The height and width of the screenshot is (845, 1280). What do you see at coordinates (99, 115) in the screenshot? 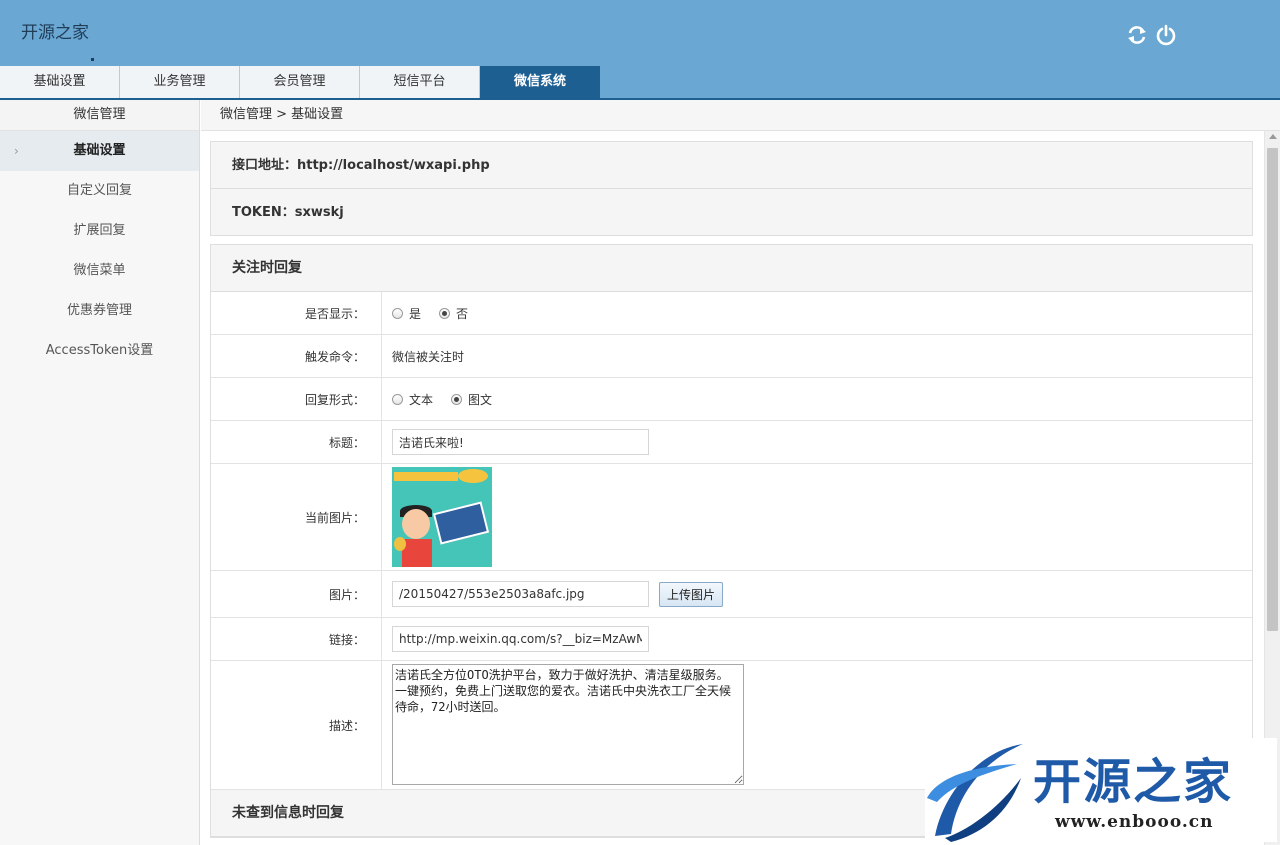
I see `sidebar-heading: 微信管理` at bounding box center [99, 115].